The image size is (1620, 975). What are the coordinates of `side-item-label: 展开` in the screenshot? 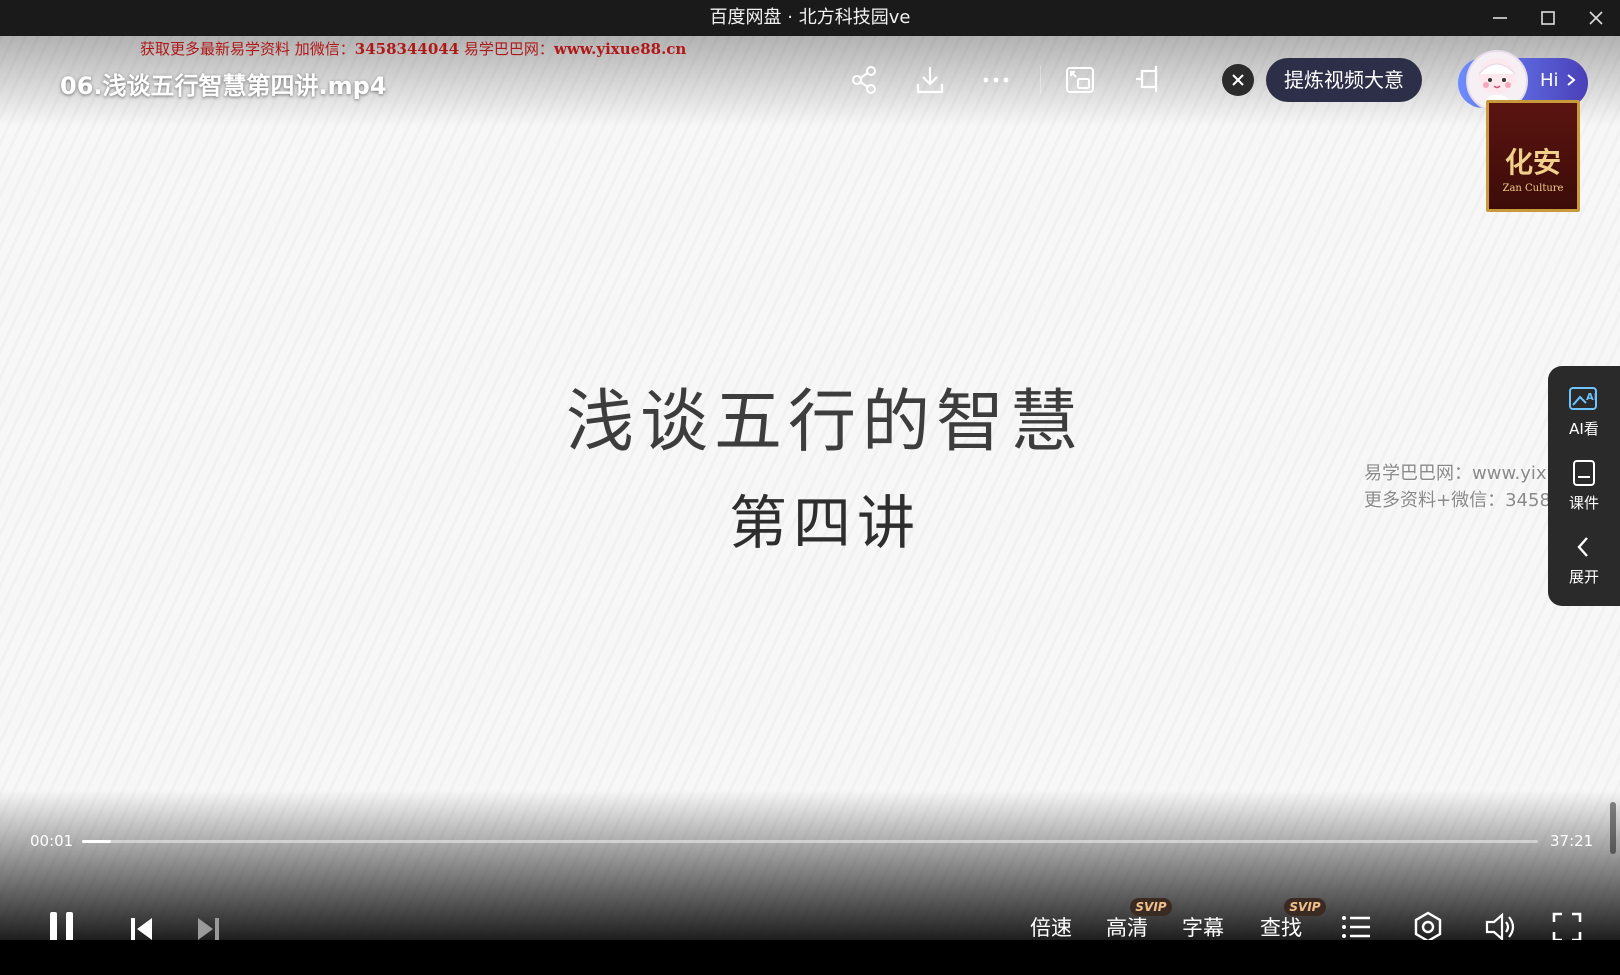 It's located at (1583, 577).